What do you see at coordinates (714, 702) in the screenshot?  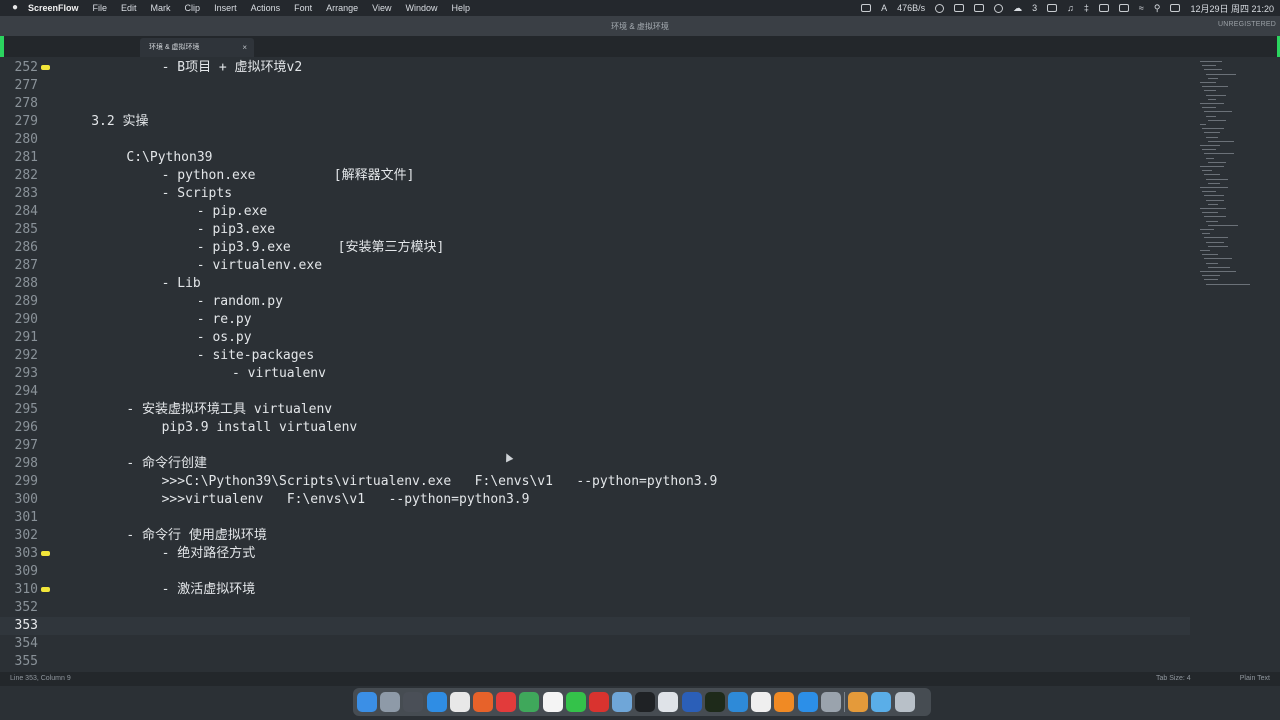 I see `pycharm-icon` at bounding box center [714, 702].